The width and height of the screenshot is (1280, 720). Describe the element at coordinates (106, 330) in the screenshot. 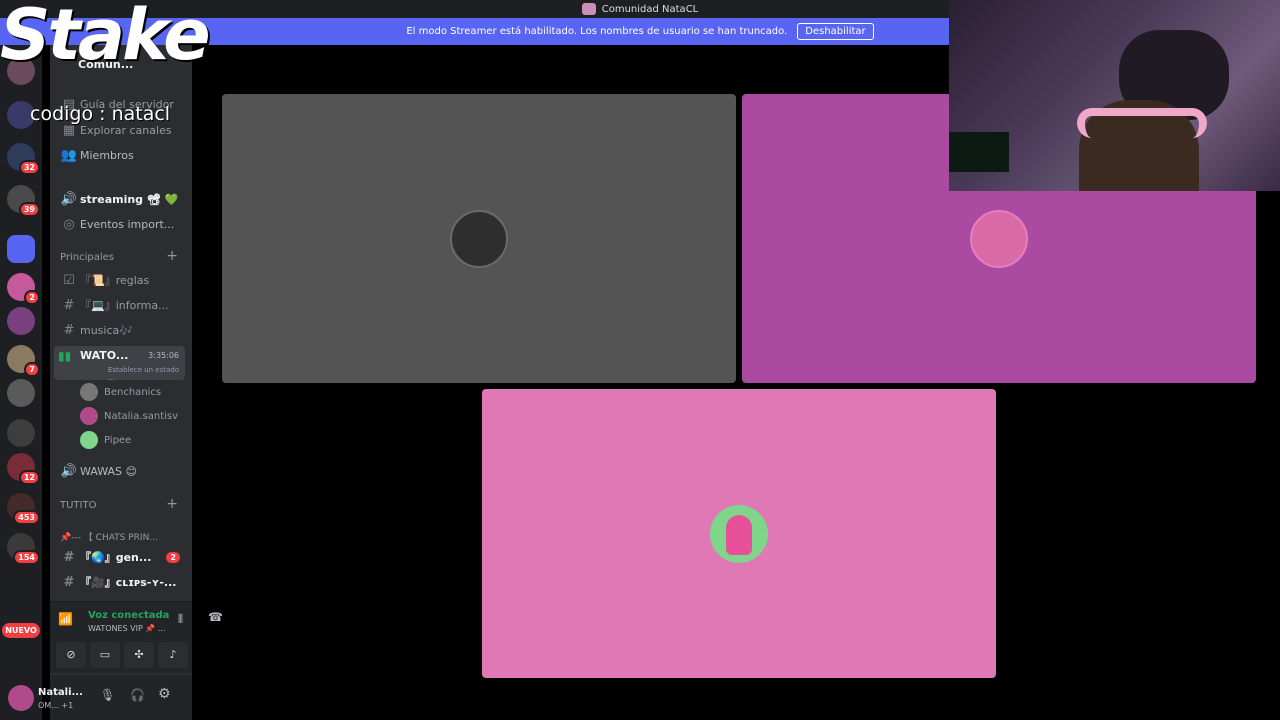

I see `channel-label: musica🎶` at that location.